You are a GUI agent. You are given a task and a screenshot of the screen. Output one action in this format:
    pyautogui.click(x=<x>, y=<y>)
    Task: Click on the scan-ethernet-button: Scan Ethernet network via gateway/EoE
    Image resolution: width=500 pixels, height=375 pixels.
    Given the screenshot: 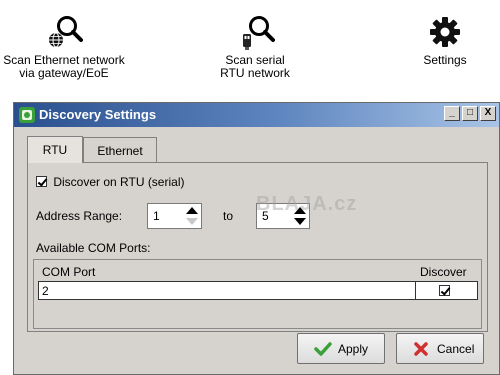 What is the action you would take?
    pyautogui.click(x=64, y=47)
    